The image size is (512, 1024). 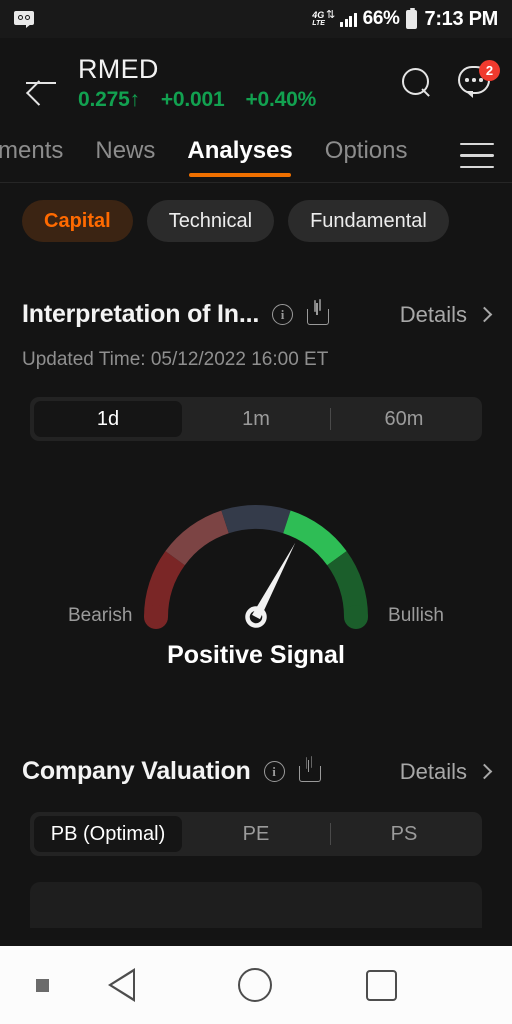 What do you see at coordinates (256, 567) in the screenshot?
I see `gauge-svg` at bounding box center [256, 567].